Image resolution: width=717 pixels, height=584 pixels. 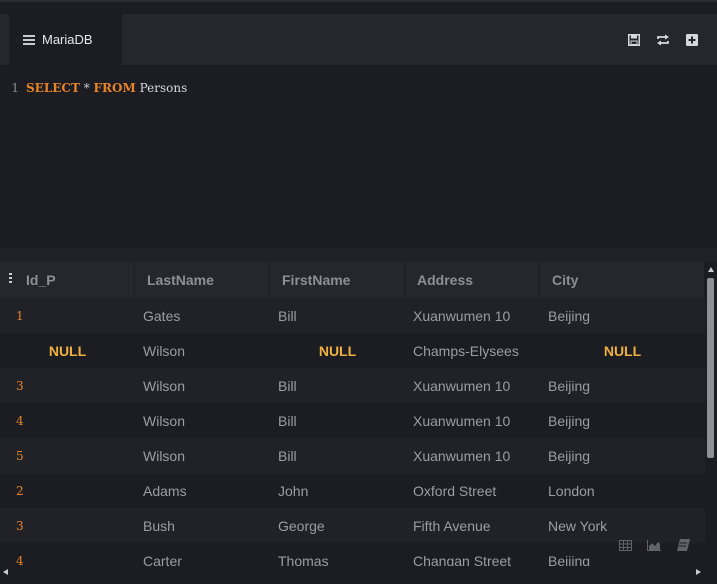 I want to click on save-button, so click(x=633, y=39).